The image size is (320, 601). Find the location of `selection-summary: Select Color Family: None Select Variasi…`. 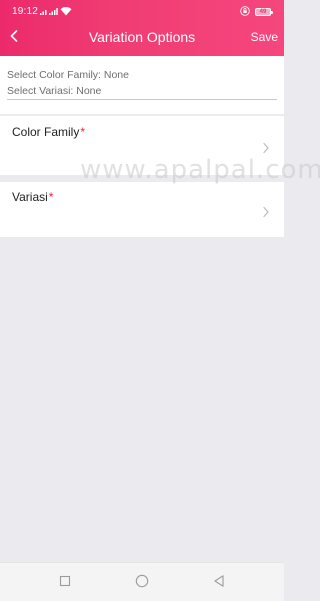

selection-summary: Select Color Family: None Select Variasi… is located at coordinates (142, 85).